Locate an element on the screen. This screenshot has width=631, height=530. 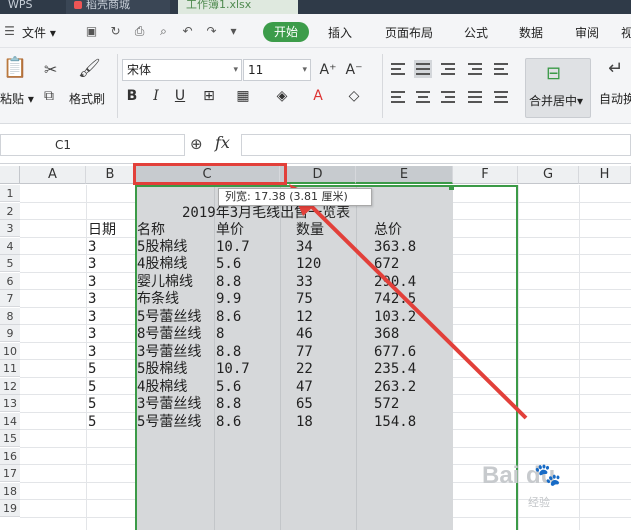
baidu-watermark: Bai du 🐾 经验 is located at coordinates (547, 486).